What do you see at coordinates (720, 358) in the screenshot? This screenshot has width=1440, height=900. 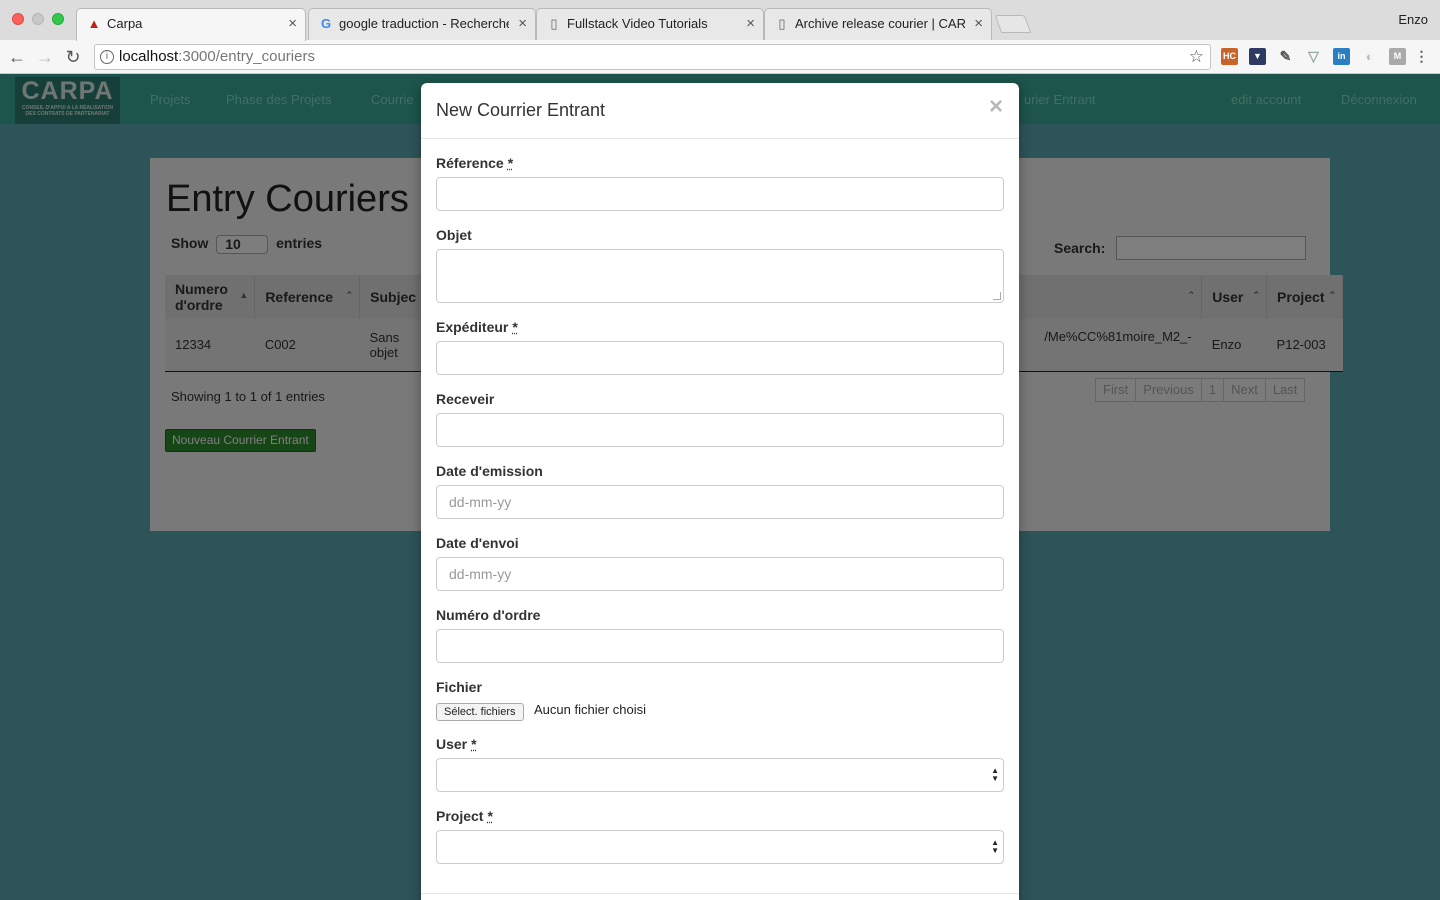 I see `expediteur-field` at bounding box center [720, 358].